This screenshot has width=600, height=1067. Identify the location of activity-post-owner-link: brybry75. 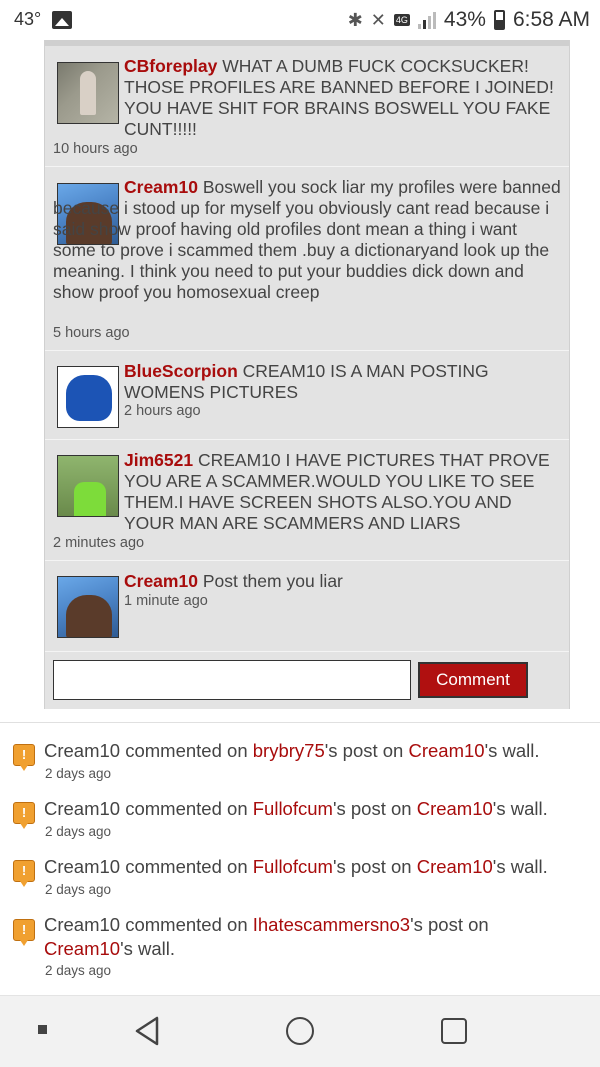
(289, 750).